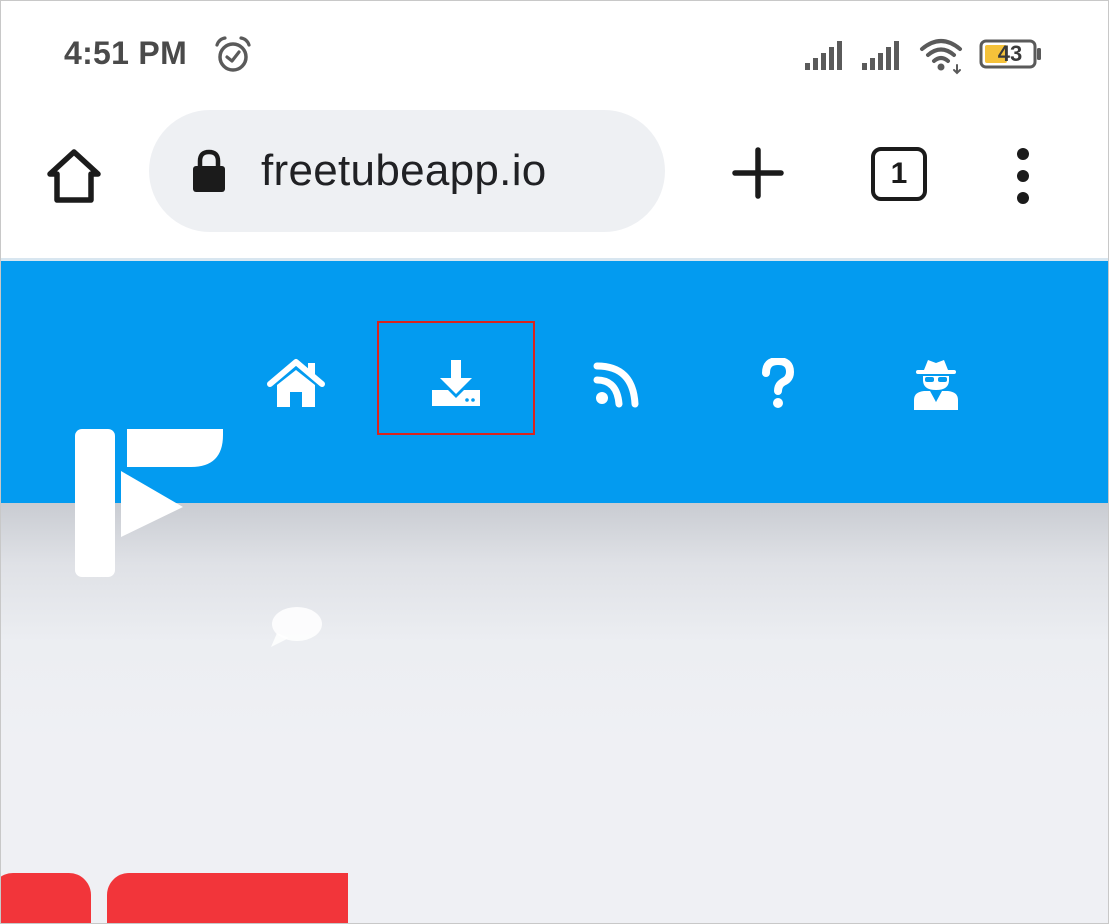 The height and width of the screenshot is (924, 1109). I want to click on red-download-button-partial, so click(227, 898).